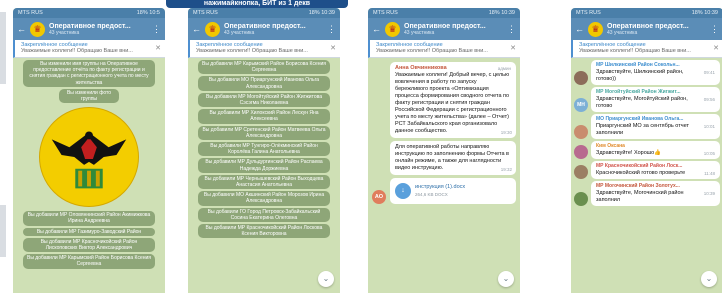  Describe the element at coordinates (642, 102) in the screenshot. I see `message-text-content: Здравствуйте, Могойтуйский район, готово` at that location.